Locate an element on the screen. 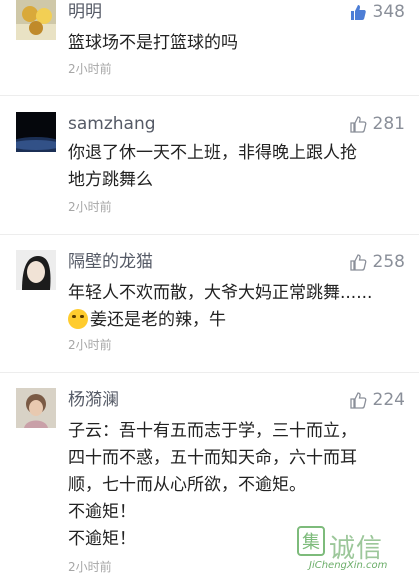  comment-line: 不逾矩！ is located at coordinates (102, 512).